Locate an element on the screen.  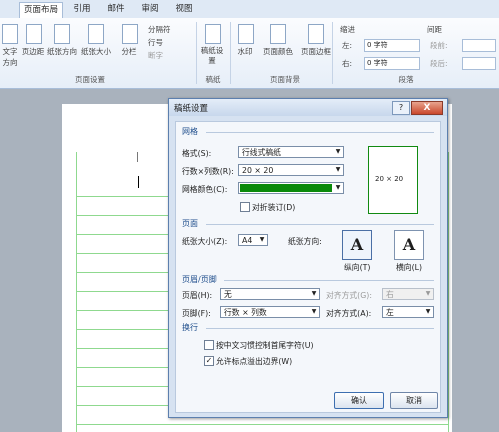
text-direction-button: 文字方向 is located at coordinates (10, 57).